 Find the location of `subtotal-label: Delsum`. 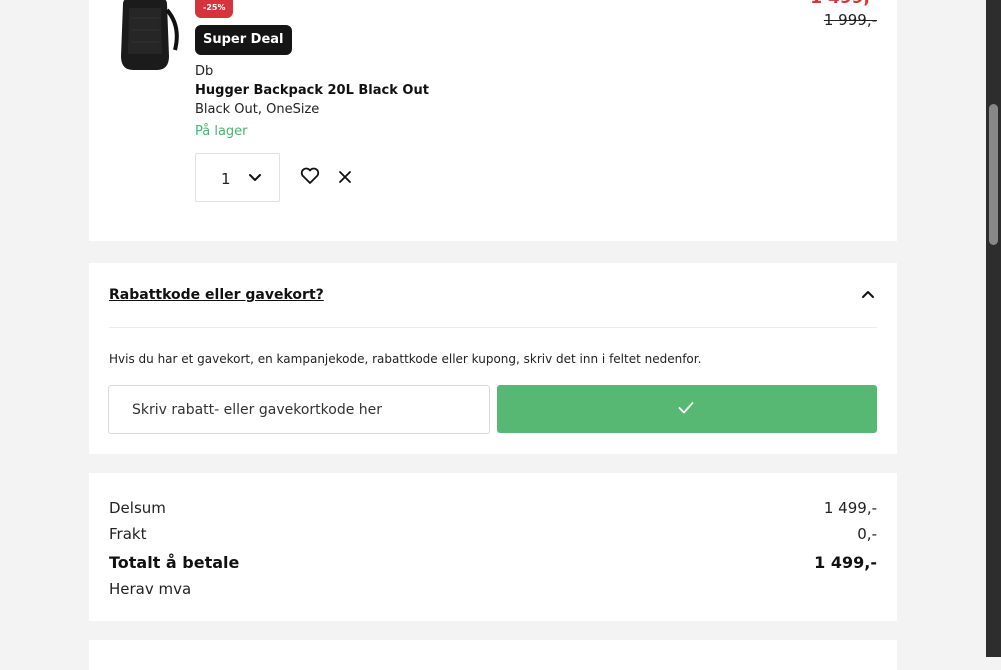

subtotal-label: Delsum is located at coordinates (137, 508).